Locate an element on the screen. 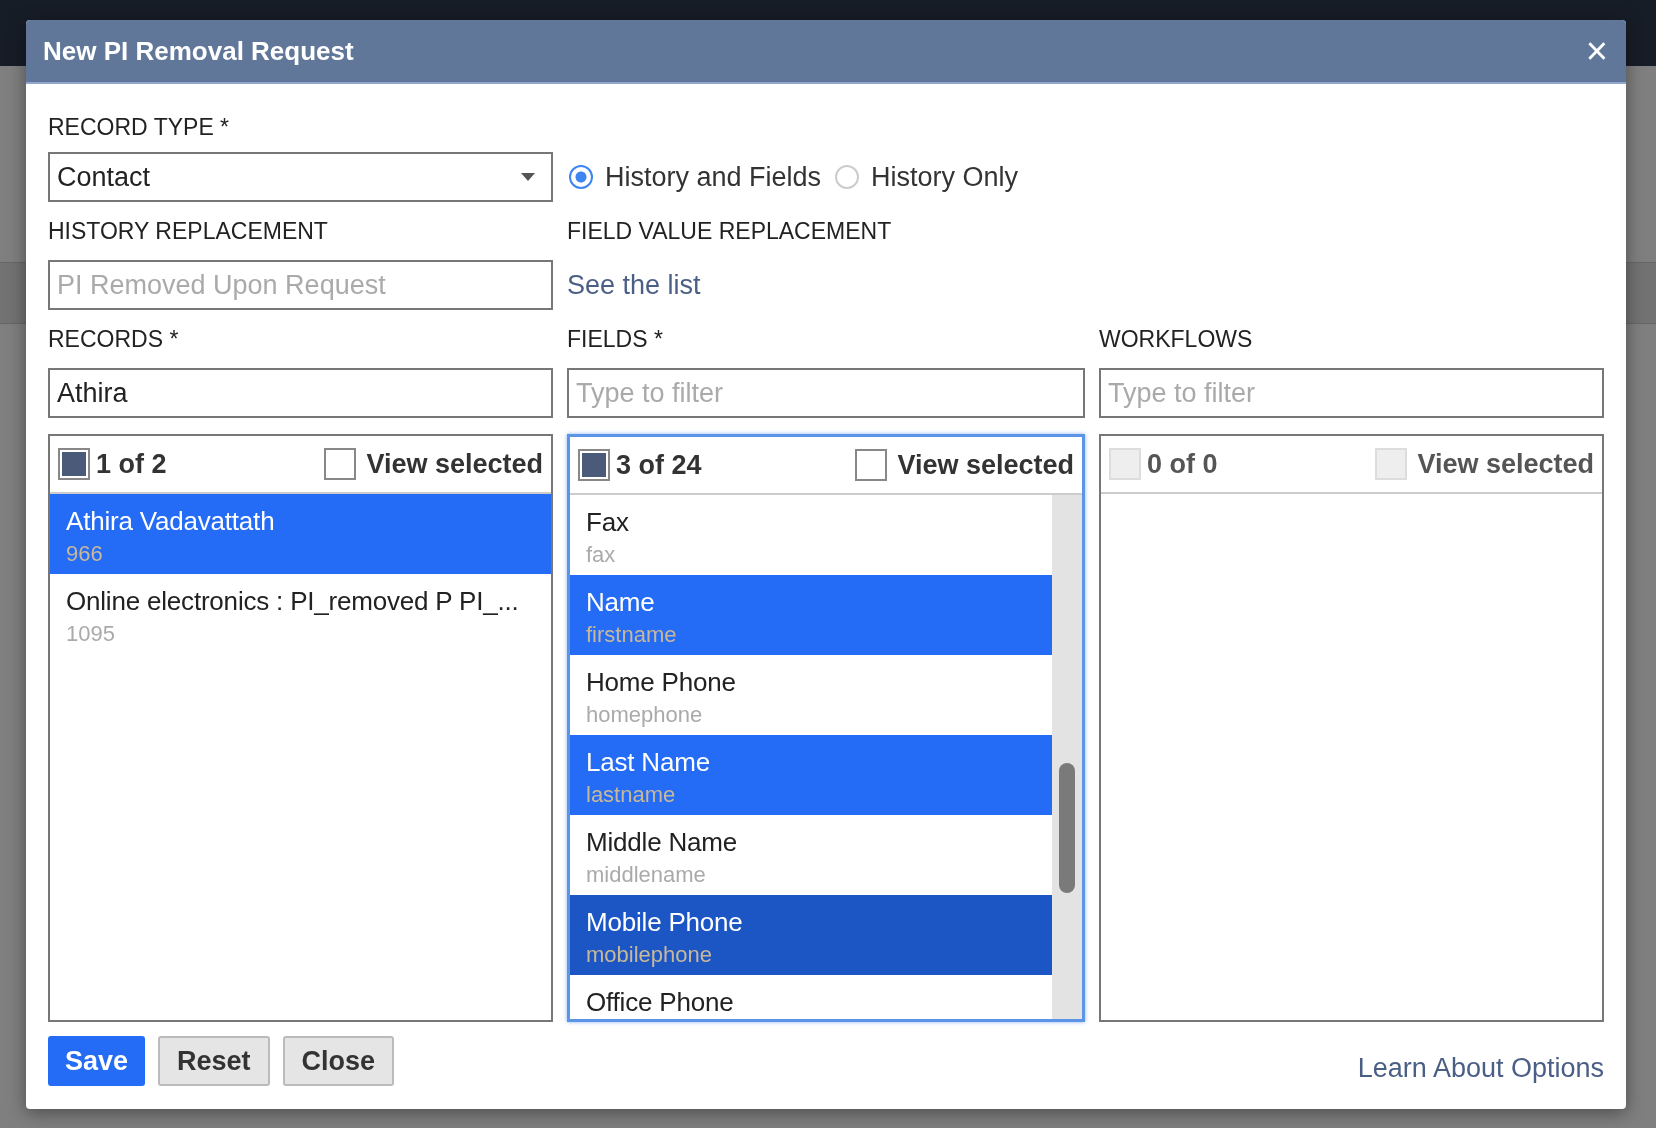 This screenshot has width=1656, height=1128. item-id: firstname is located at coordinates (632, 635).